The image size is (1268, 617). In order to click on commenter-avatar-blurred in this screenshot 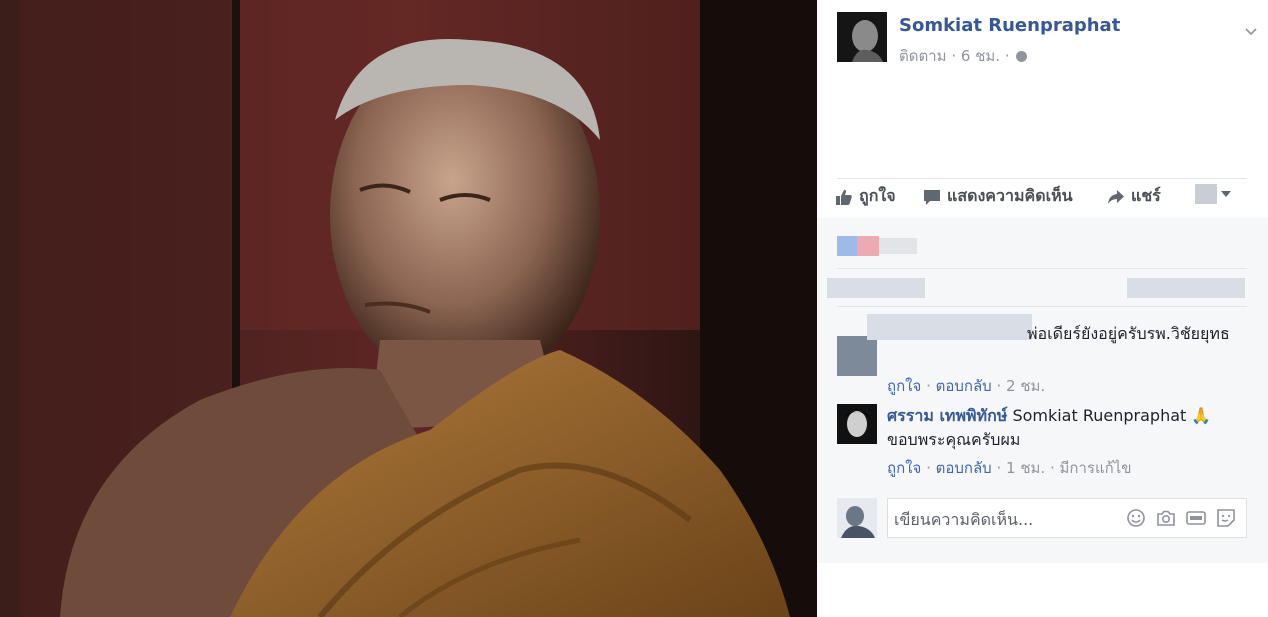, I will do `click(857, 356)`.